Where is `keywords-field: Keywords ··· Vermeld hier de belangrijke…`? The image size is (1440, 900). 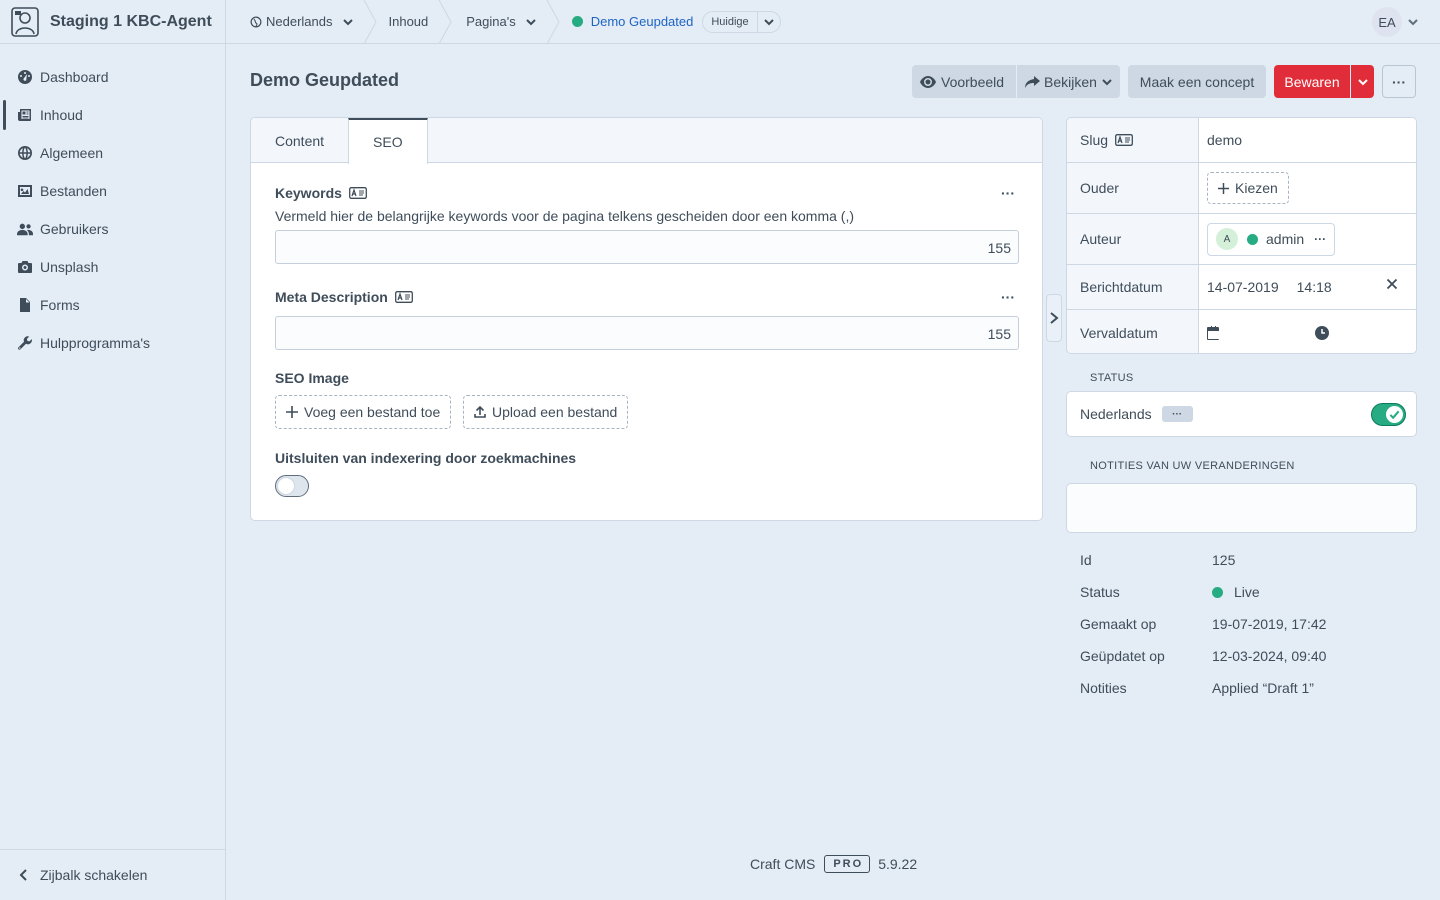
keywords-field: Keywords ··· Vermeld hier de belangrijke… is located at coordinates (647, 224).